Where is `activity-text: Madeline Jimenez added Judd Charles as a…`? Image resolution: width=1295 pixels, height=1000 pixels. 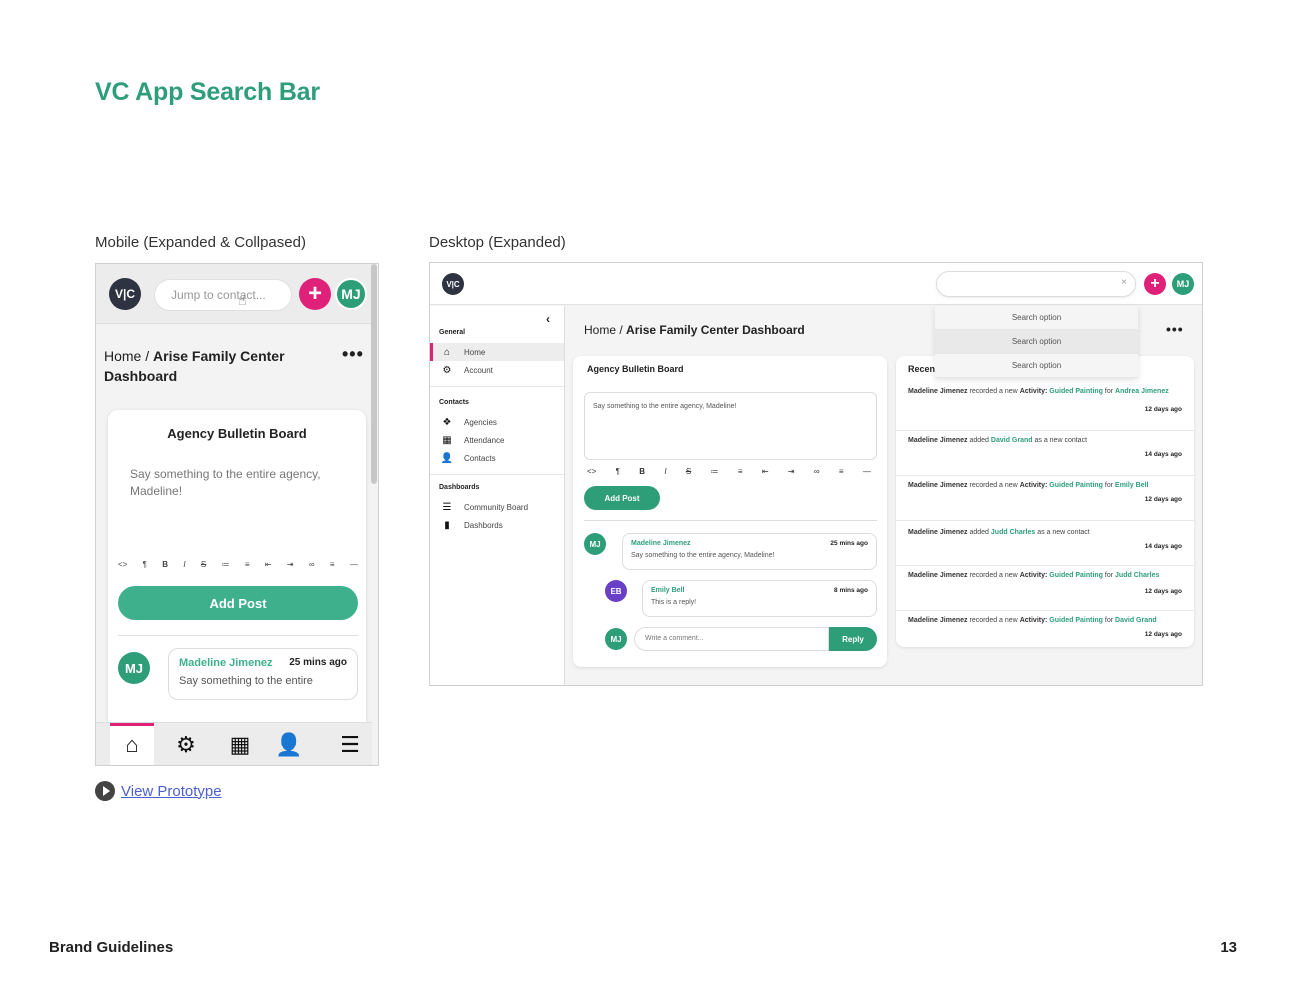 activity-text: Madeline Jimenez added Judd Charles as a… is located at coordinates (999, 532).